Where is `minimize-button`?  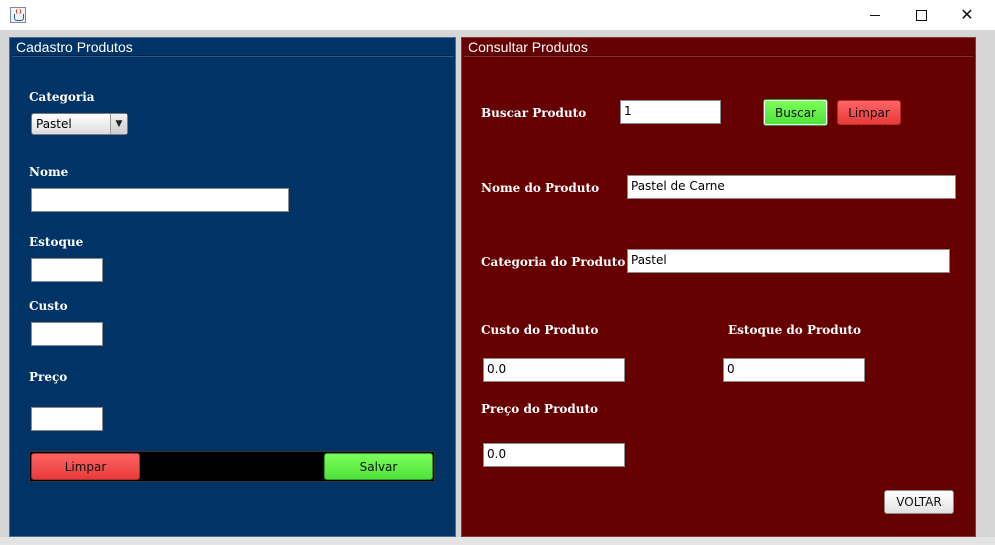 minimize-button is located at coordinates (875, 15).